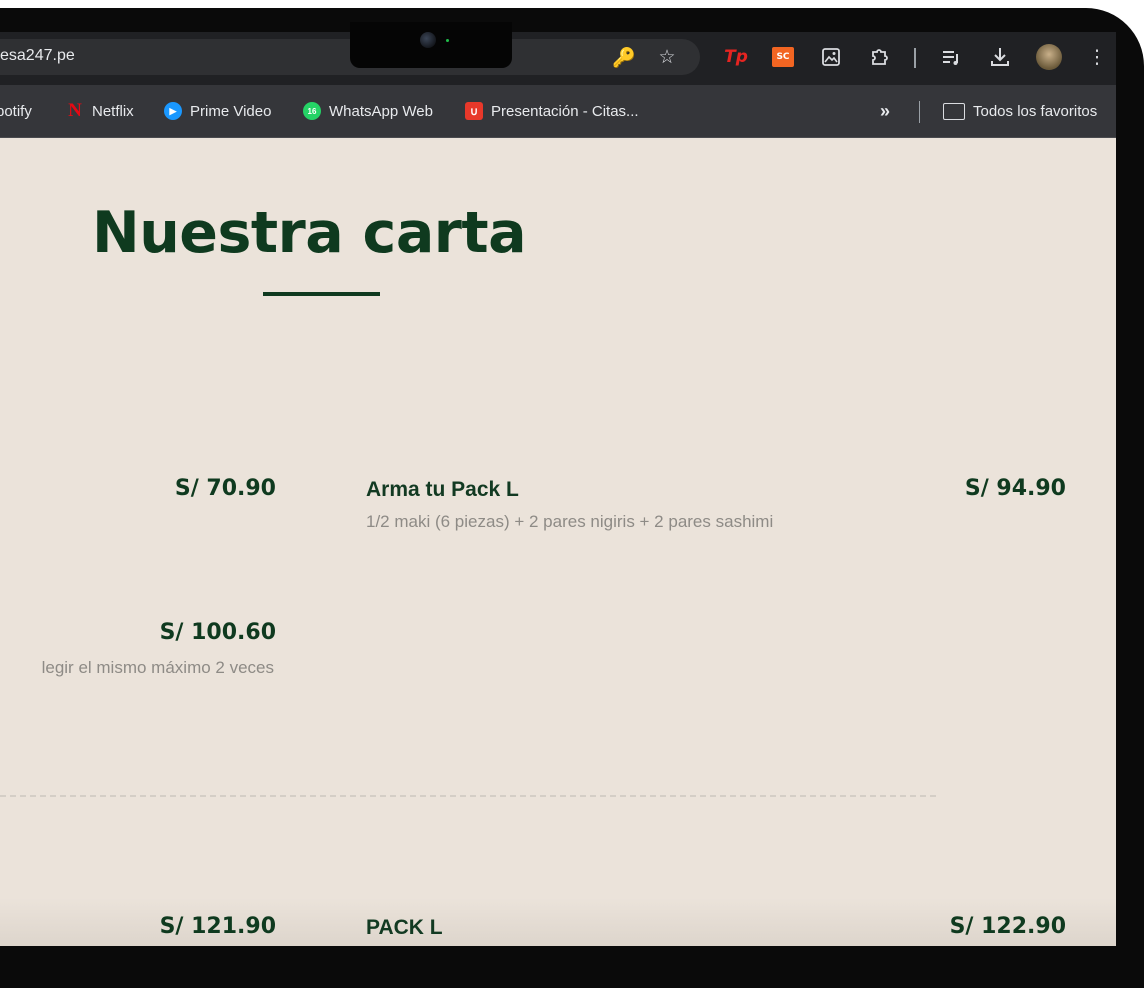  Describe the element at coordinates (225, 488) in the screenshot. I see `item-price: S/ 70.90` at that location.